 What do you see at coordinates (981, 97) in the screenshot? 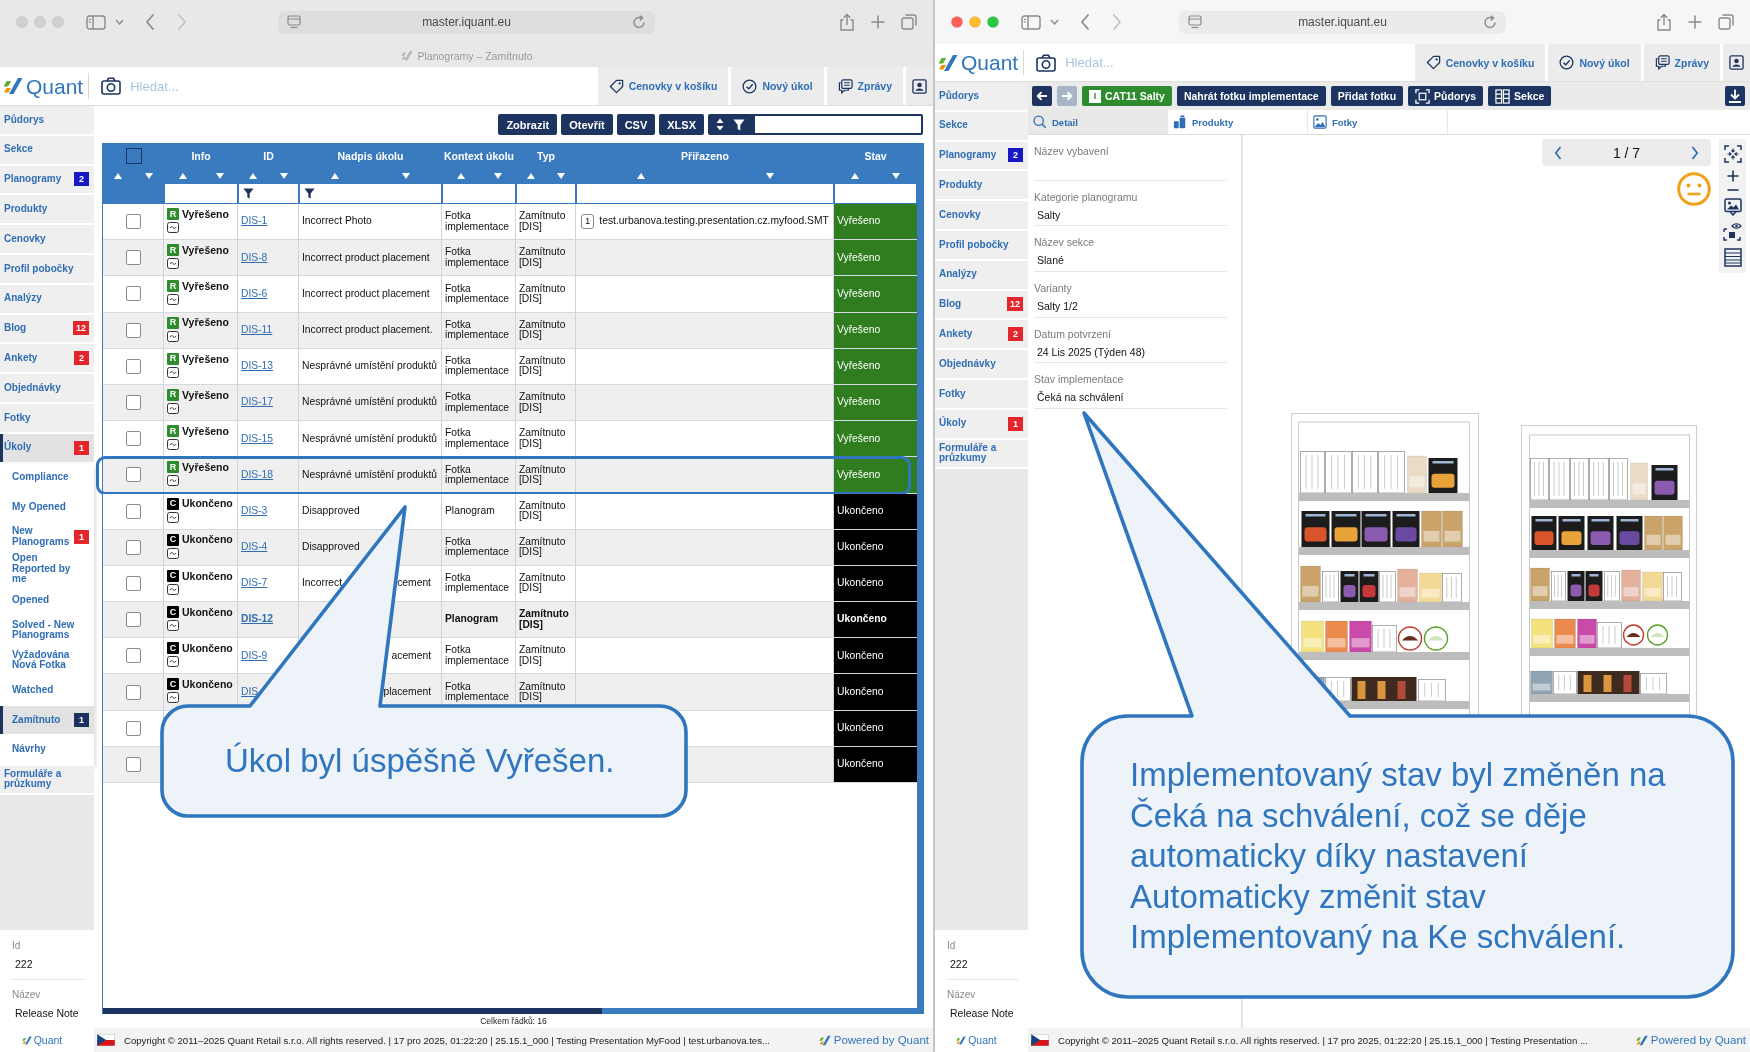
I see `sidebar-item: Půdorys` at bounding box center [981, 97].